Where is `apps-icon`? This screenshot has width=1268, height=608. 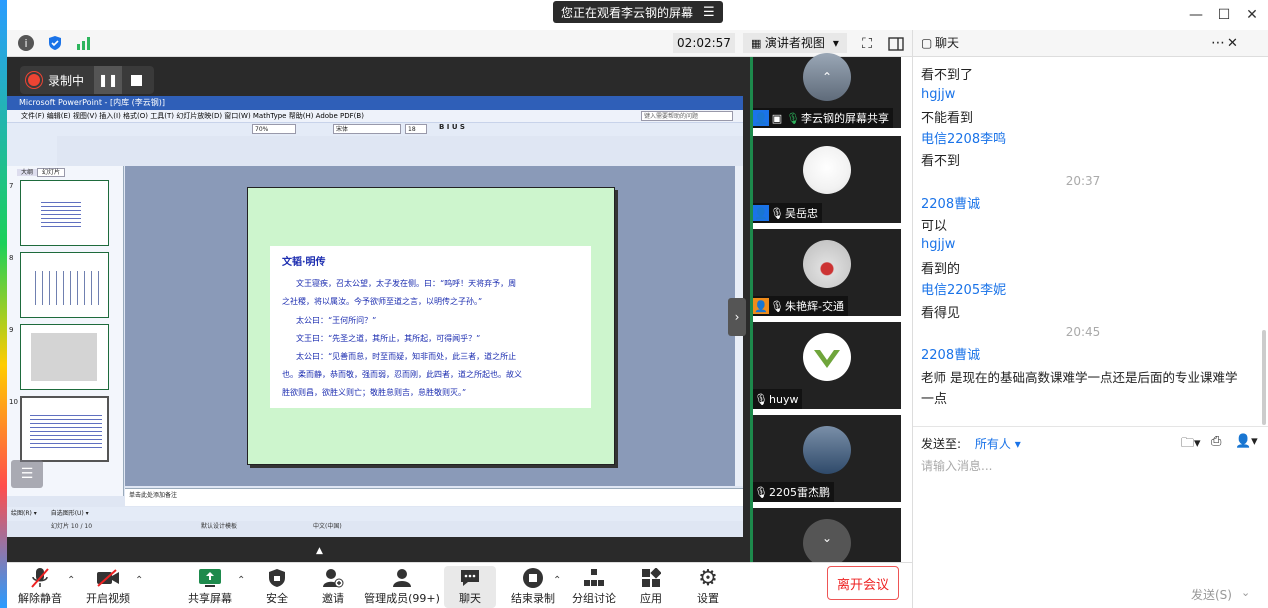 apps-icon is located at coordinates (651, 578).